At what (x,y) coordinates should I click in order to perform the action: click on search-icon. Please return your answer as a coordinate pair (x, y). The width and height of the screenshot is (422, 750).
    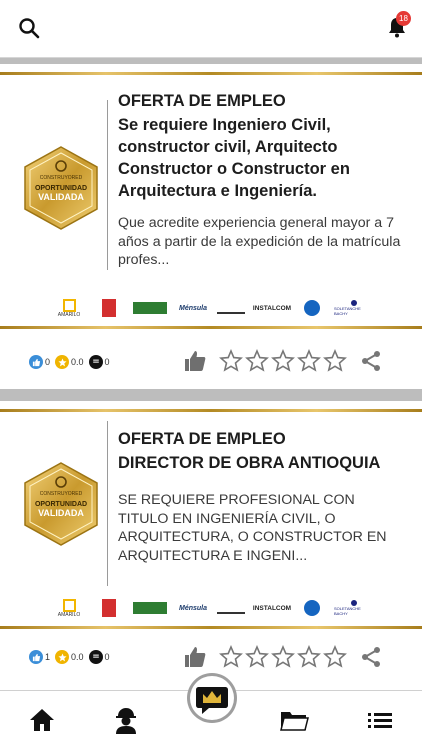
    Looking at the image, I should click on (29, 28).